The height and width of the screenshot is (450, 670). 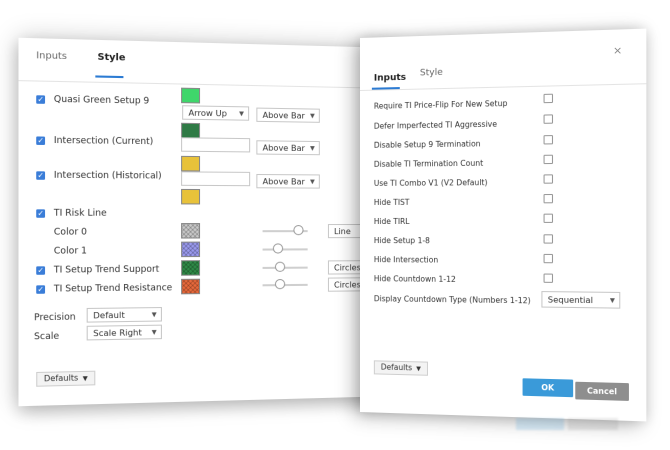 What do you see at coordinates (570, 300) in the screenshot?
I see `display-countdown-value: Sequential` at bounding box center [570, 300].